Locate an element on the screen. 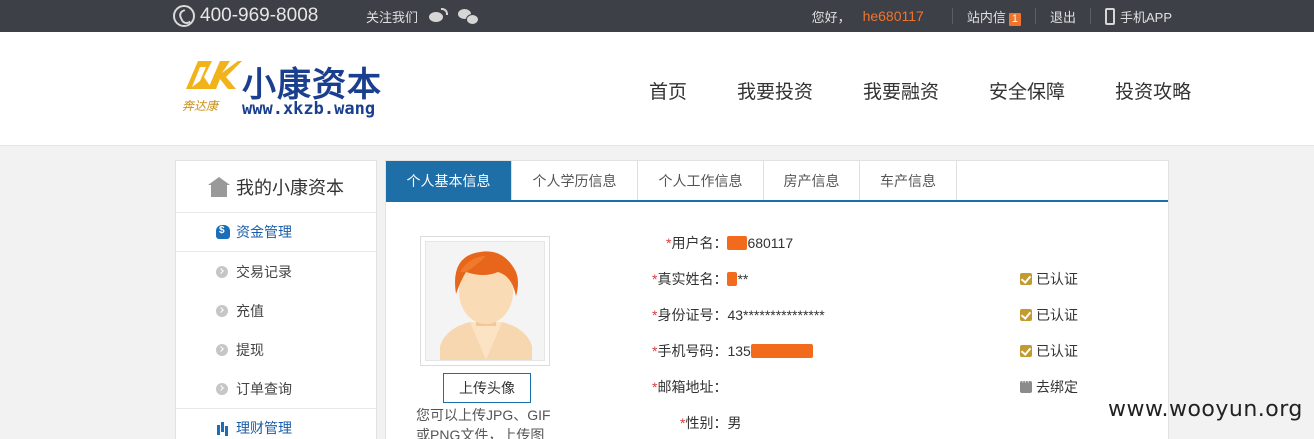  hotline-number: 400-969-8008 is located at coordinates (259, 15).